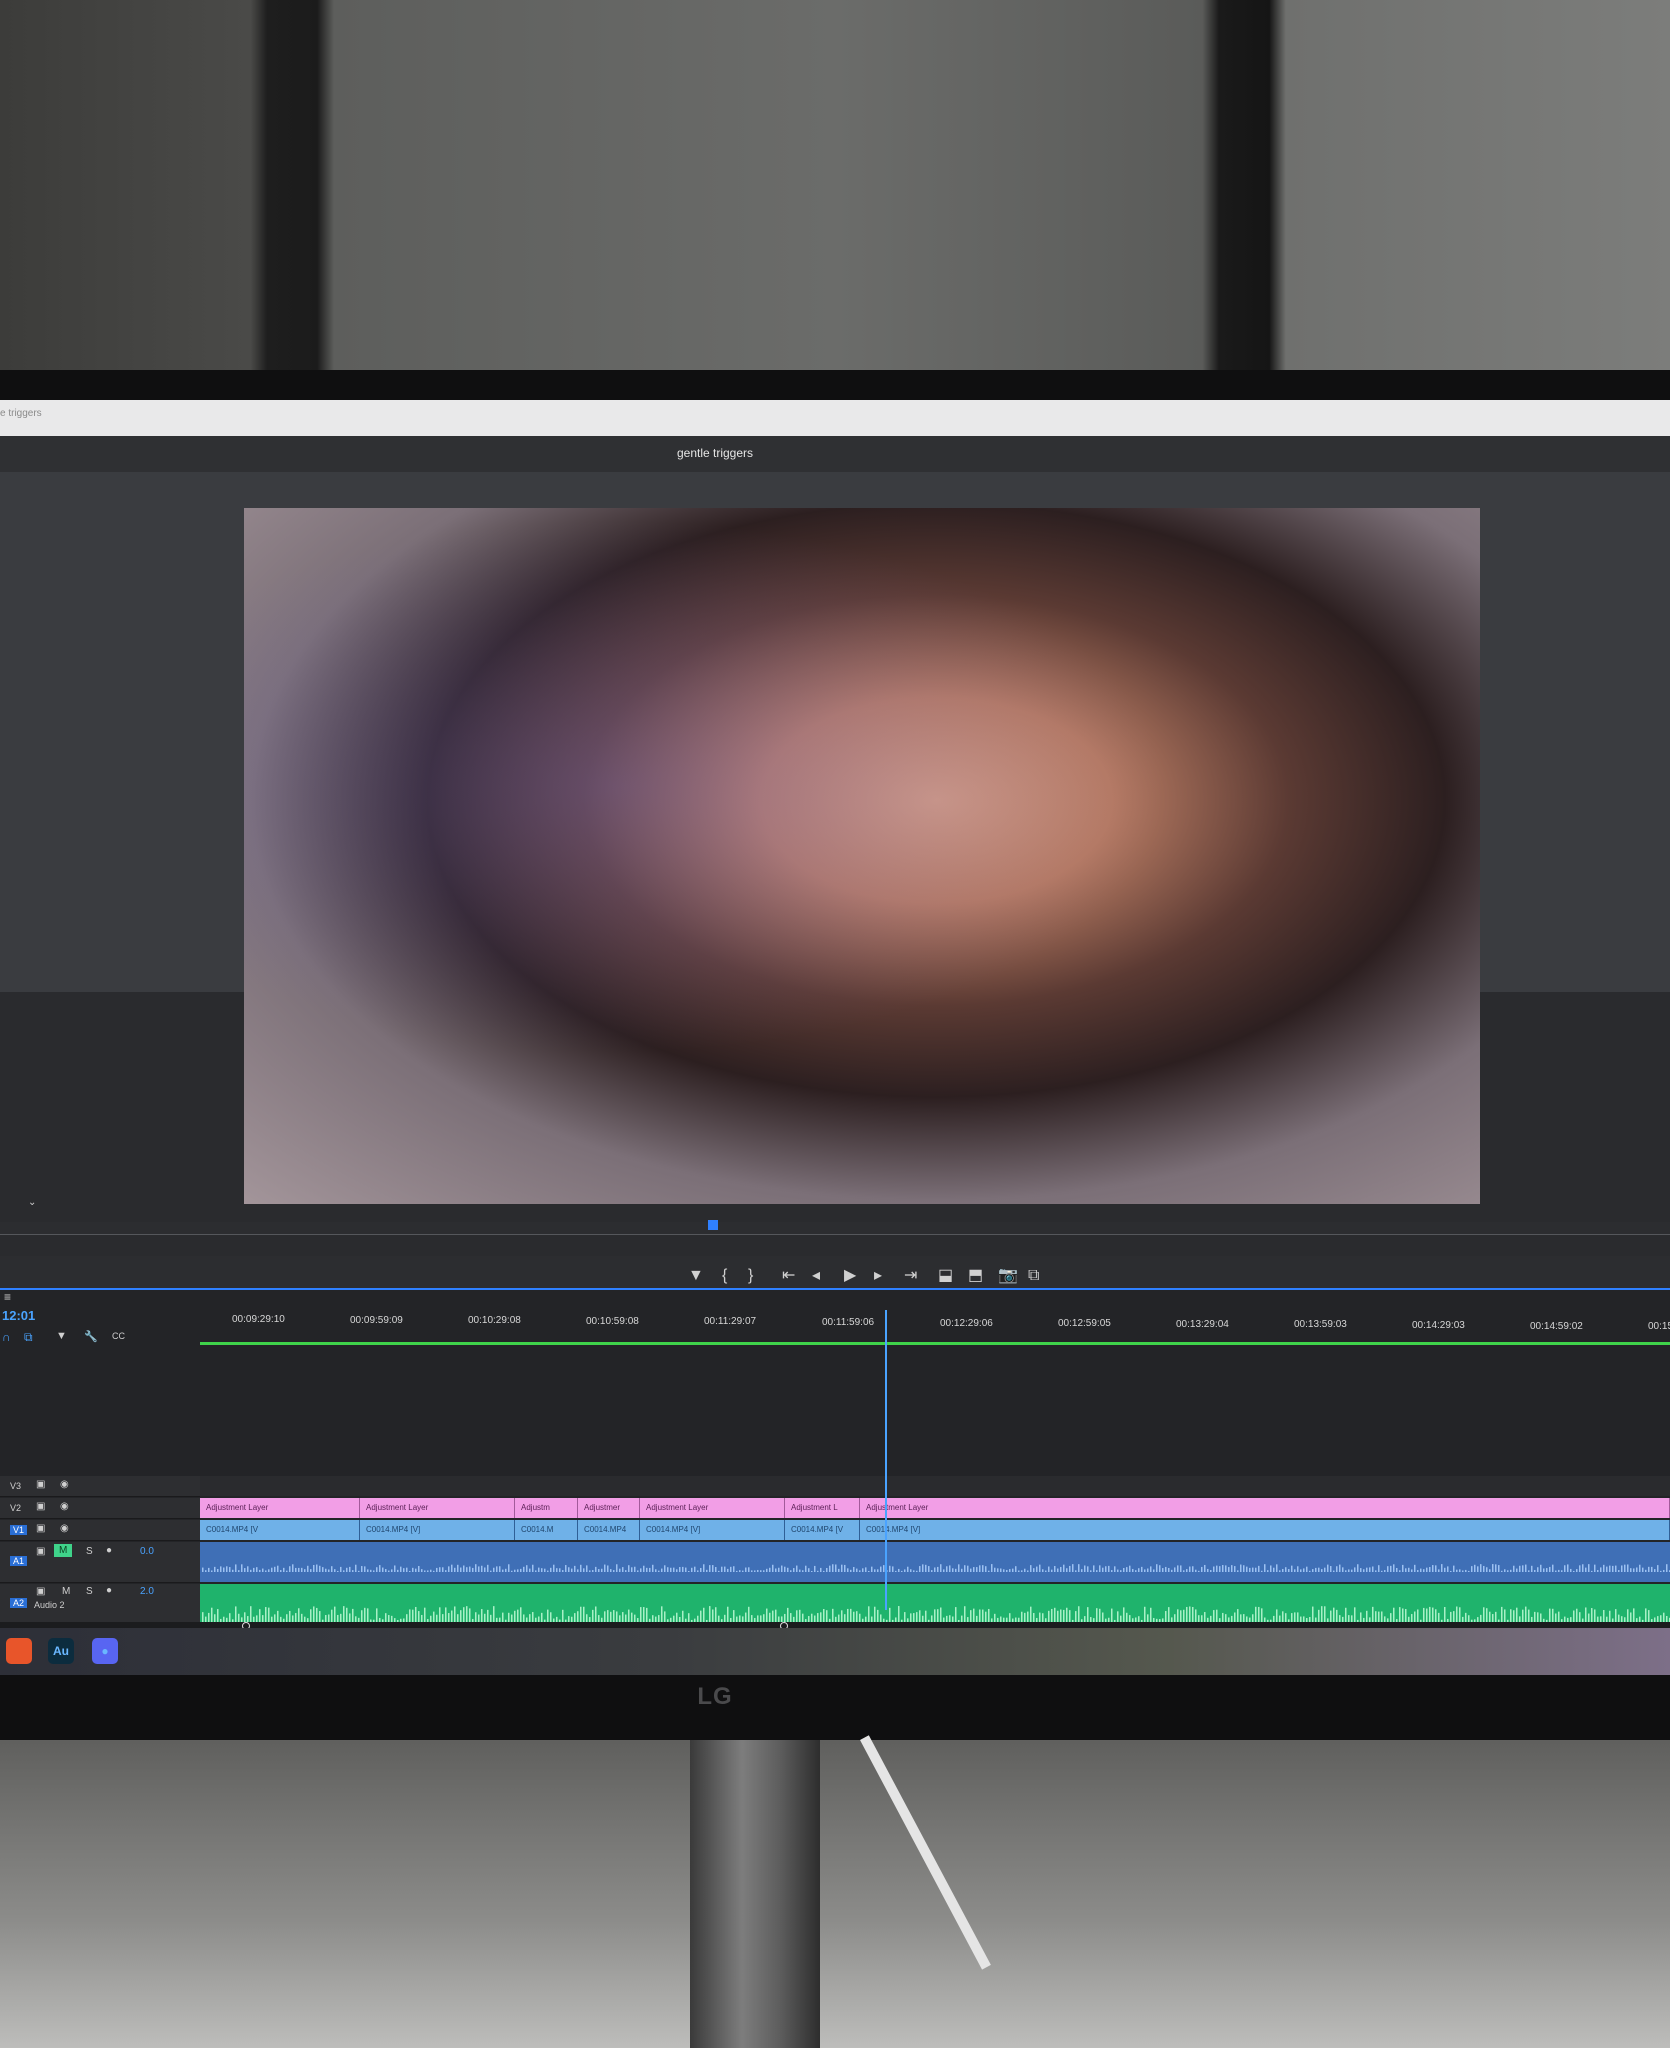  I want to click on track-label-v3: V3, so click(16, 1486).